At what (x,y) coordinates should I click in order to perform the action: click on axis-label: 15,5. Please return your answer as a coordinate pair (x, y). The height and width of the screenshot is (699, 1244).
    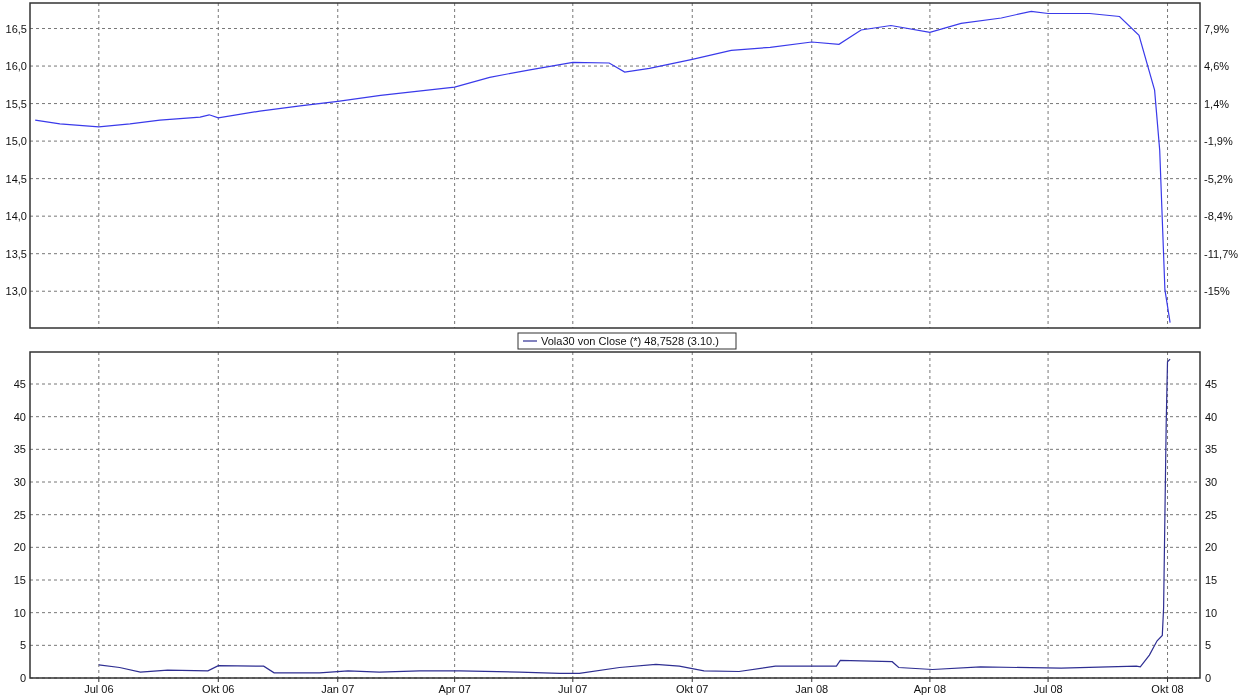
    Looking at the image, I should click on (16, 103).